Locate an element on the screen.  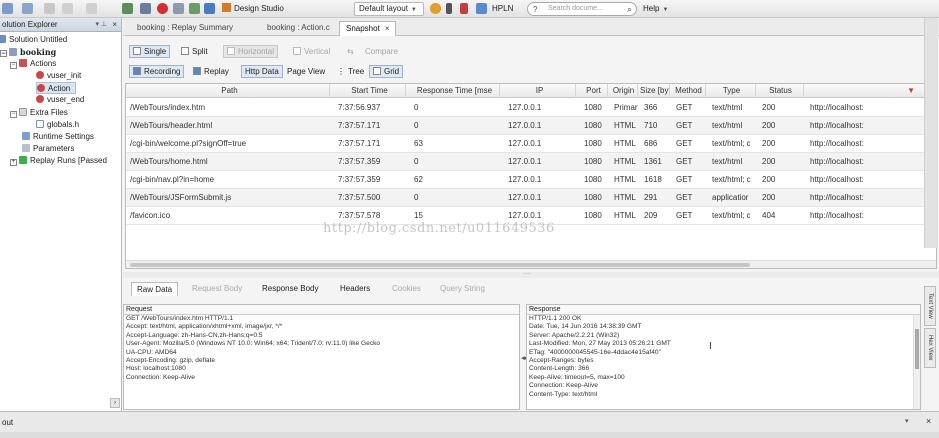
tab-replay-summary: booking : Replay Summary is located at coordinates (185, 28).